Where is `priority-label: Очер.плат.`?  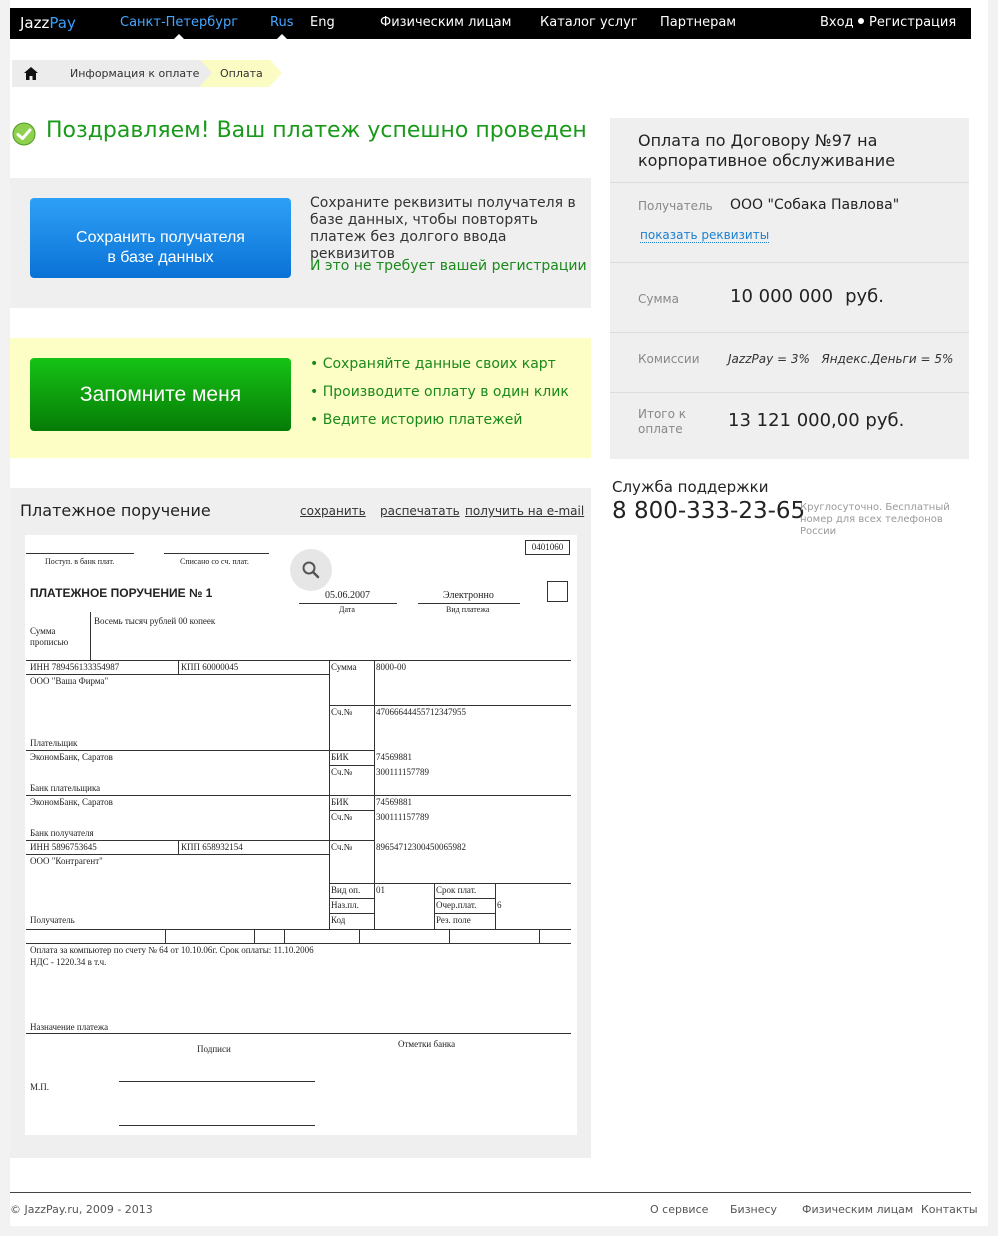 priority-label: Очер.плат. is located at coordinates (456, 905).